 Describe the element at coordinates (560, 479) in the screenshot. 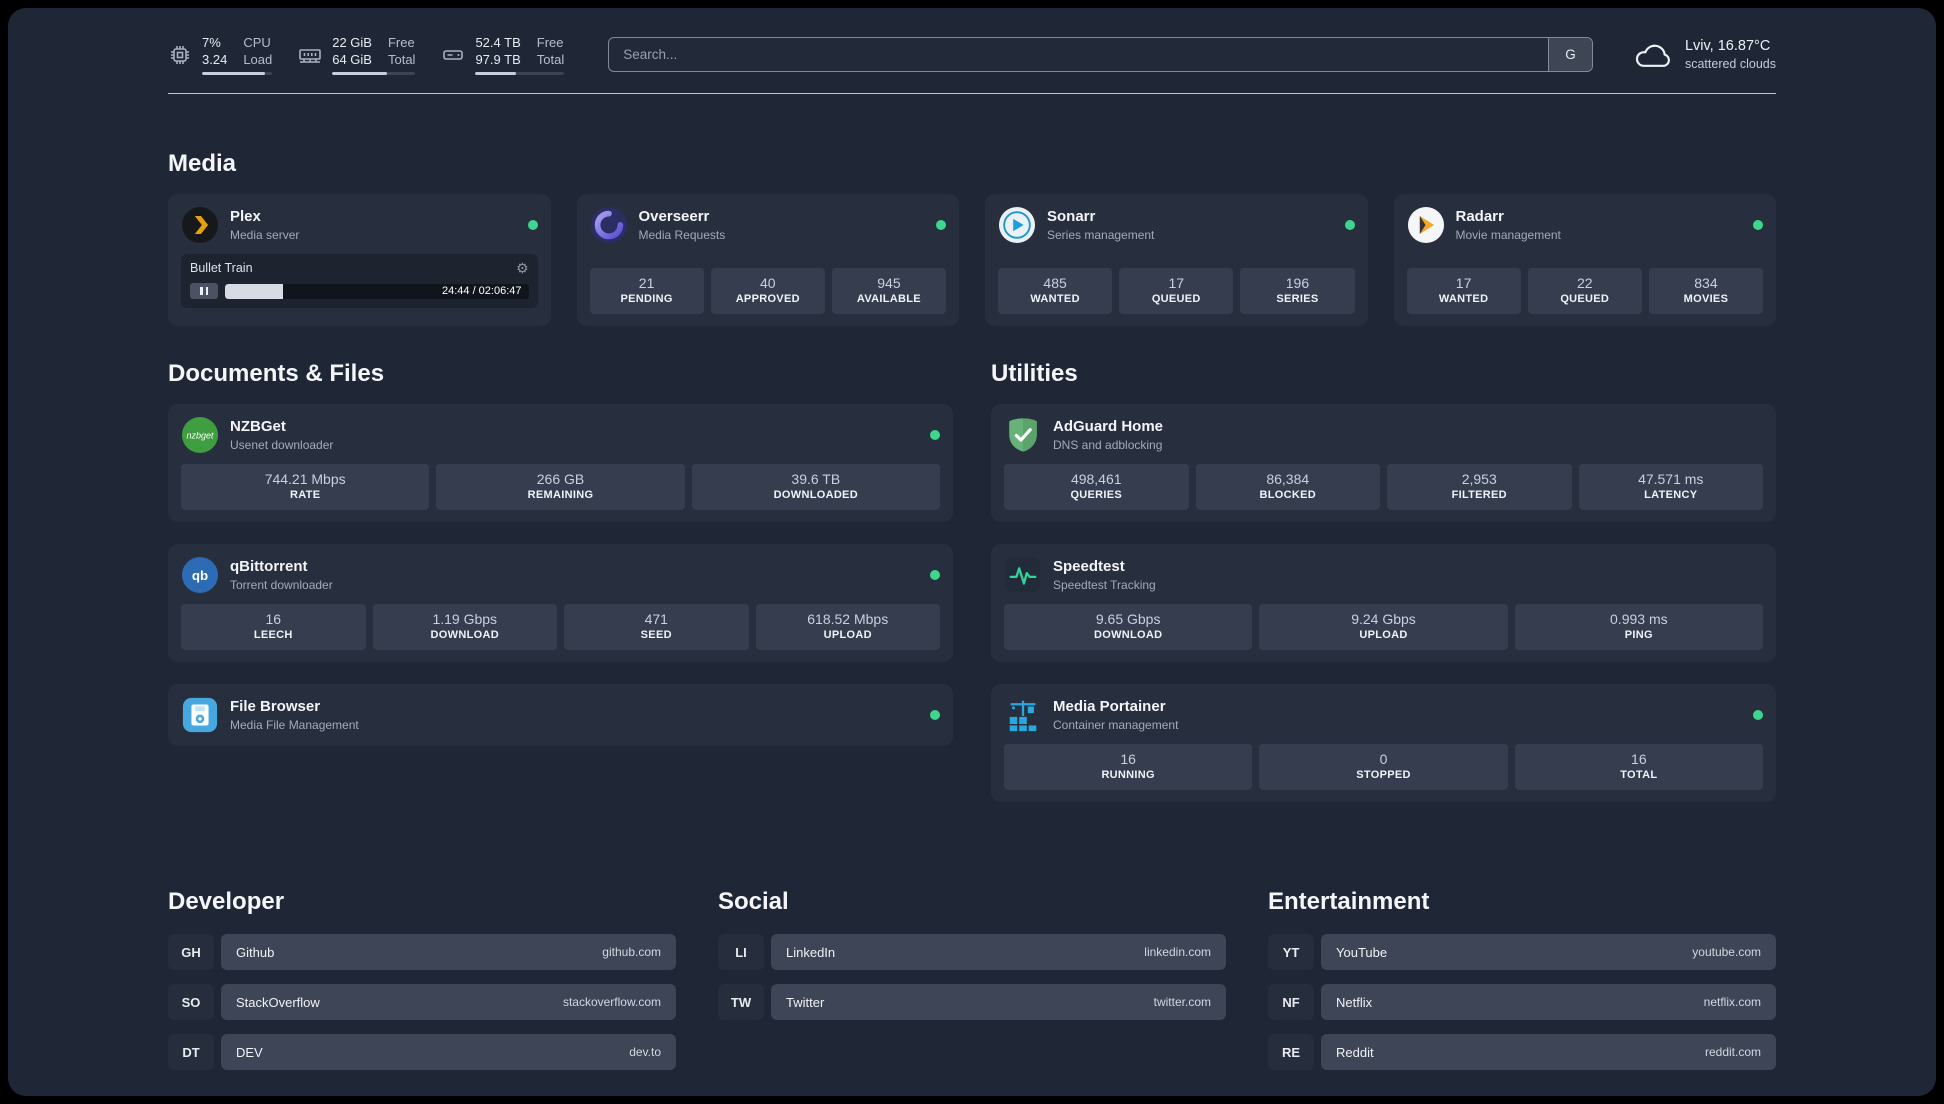

I see `stat-value: 266 GB` at that location.